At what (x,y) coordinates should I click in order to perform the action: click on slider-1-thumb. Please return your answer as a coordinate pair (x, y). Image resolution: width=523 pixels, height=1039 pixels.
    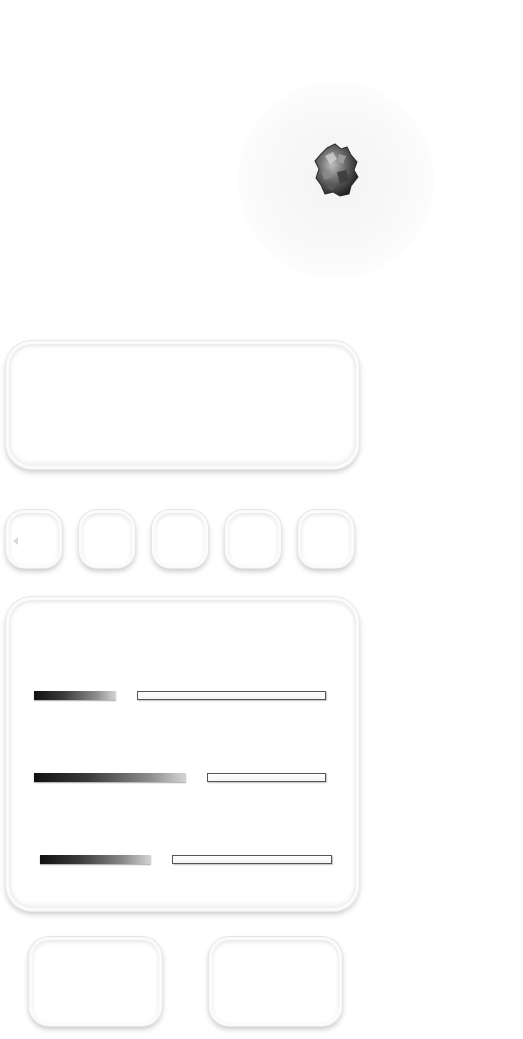
    Looking at the image, I should click on (125, 695).